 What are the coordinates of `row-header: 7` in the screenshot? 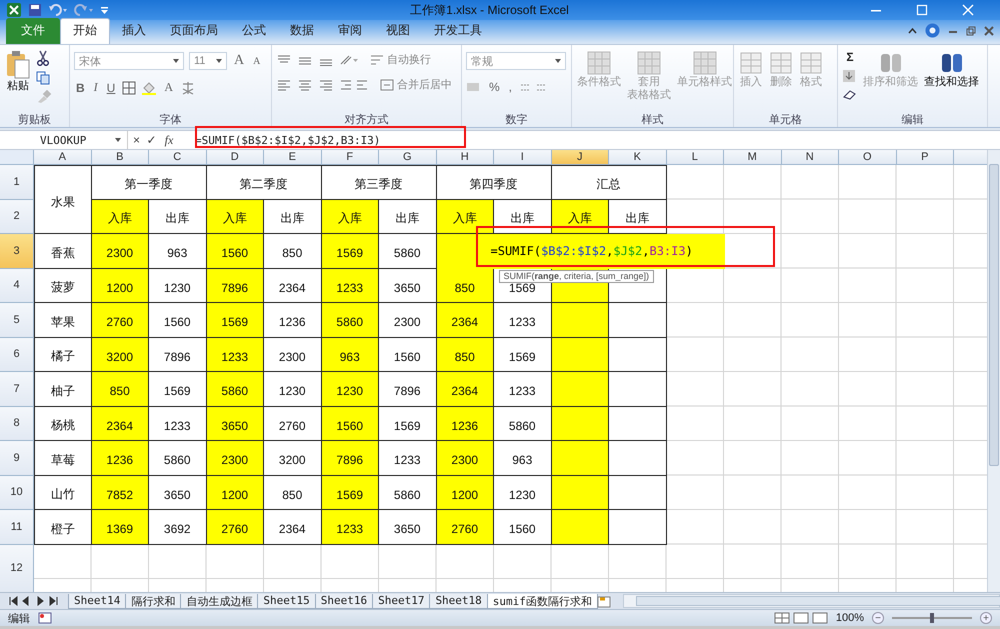 It's located at (17, 389).